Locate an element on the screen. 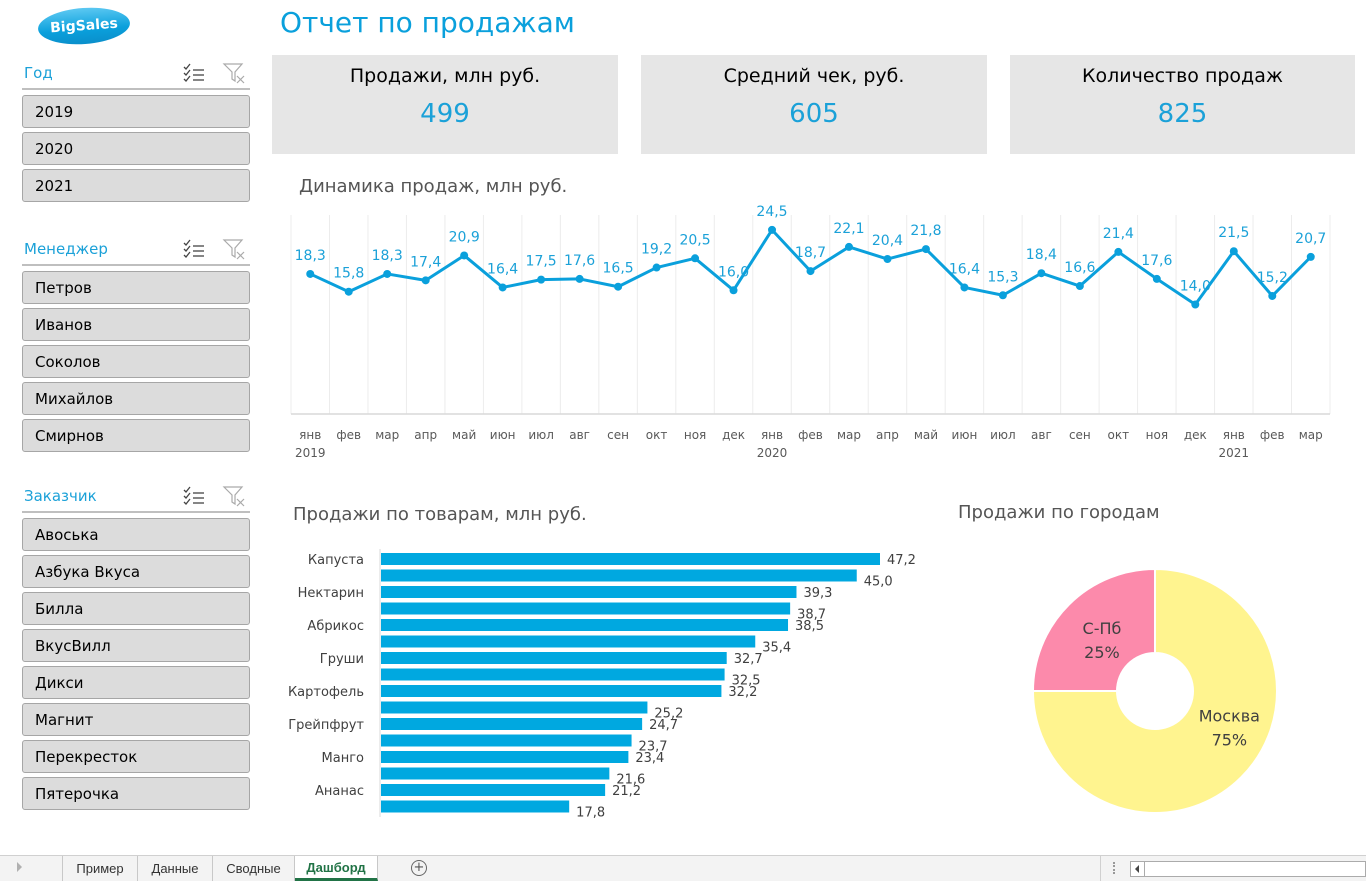 The width and height of the screenshot is (1366, 881). sheet-tab-pivots: Сводные is located at coordinates (254, 868).